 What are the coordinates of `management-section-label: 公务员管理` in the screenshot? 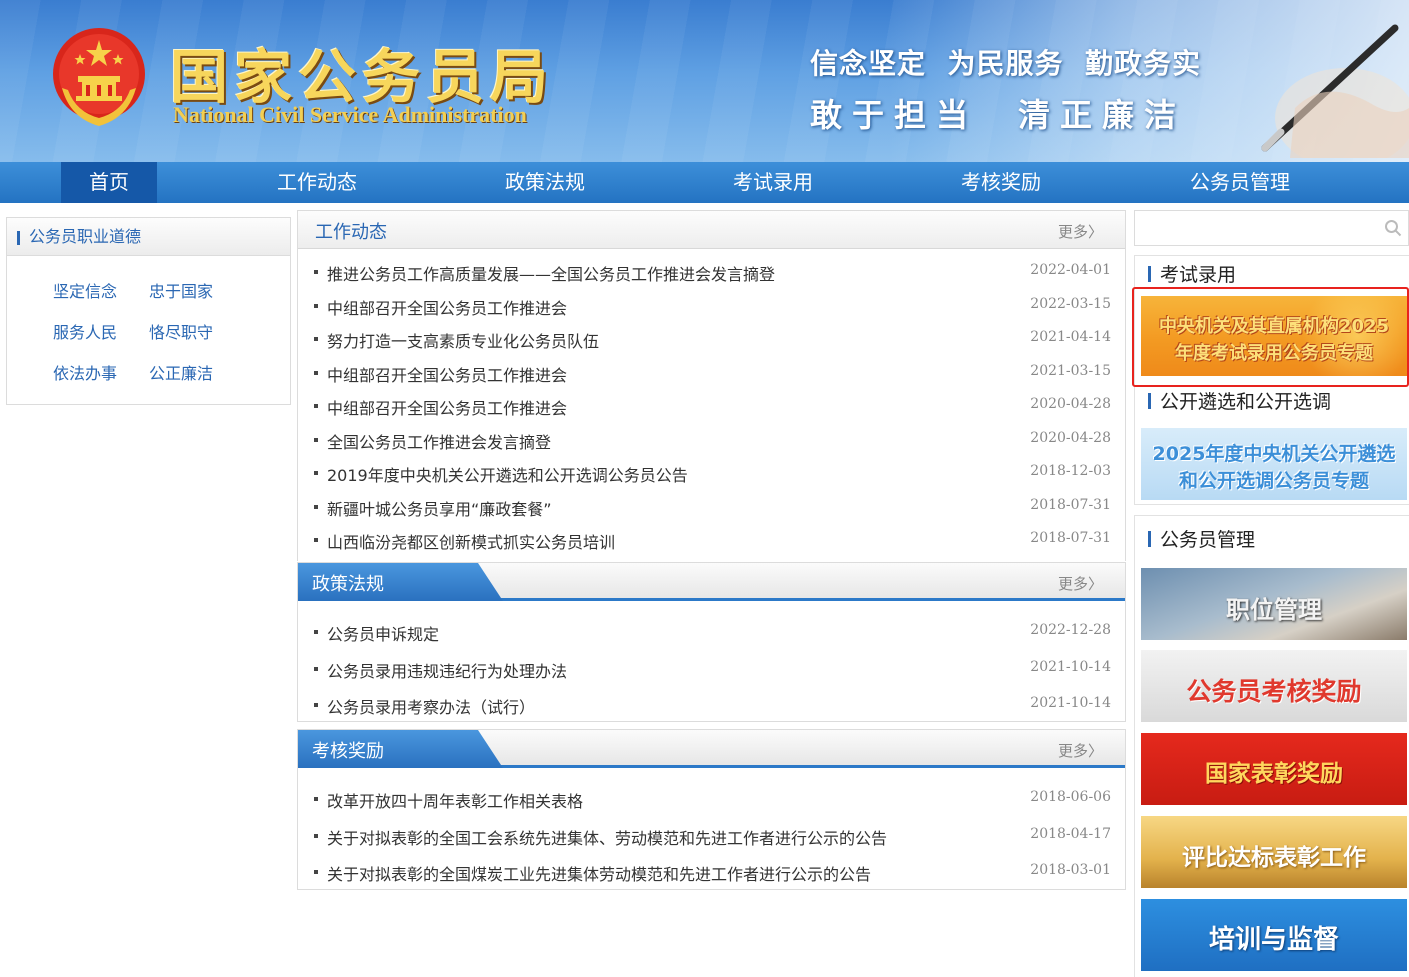 It's located at (1208, 540).